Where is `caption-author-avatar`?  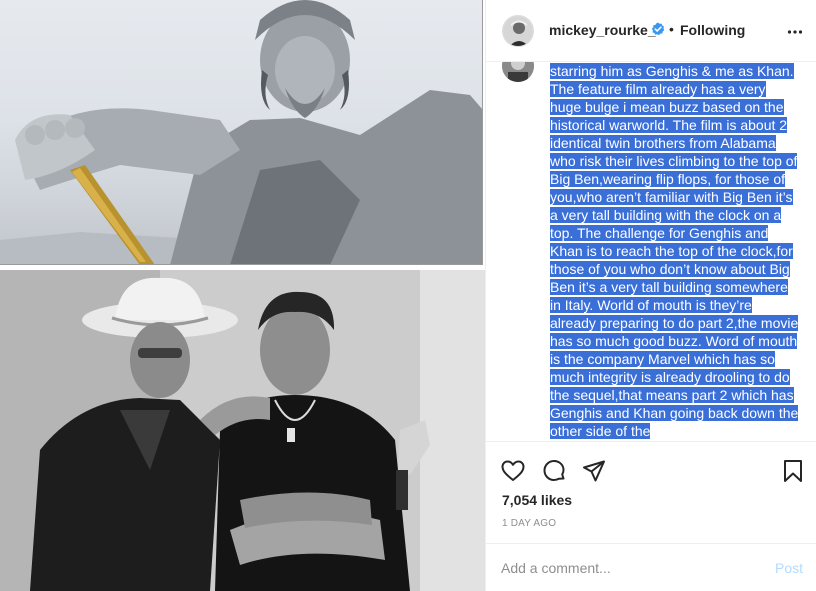 caption-author-avatar is located at coordinates (518, 72).